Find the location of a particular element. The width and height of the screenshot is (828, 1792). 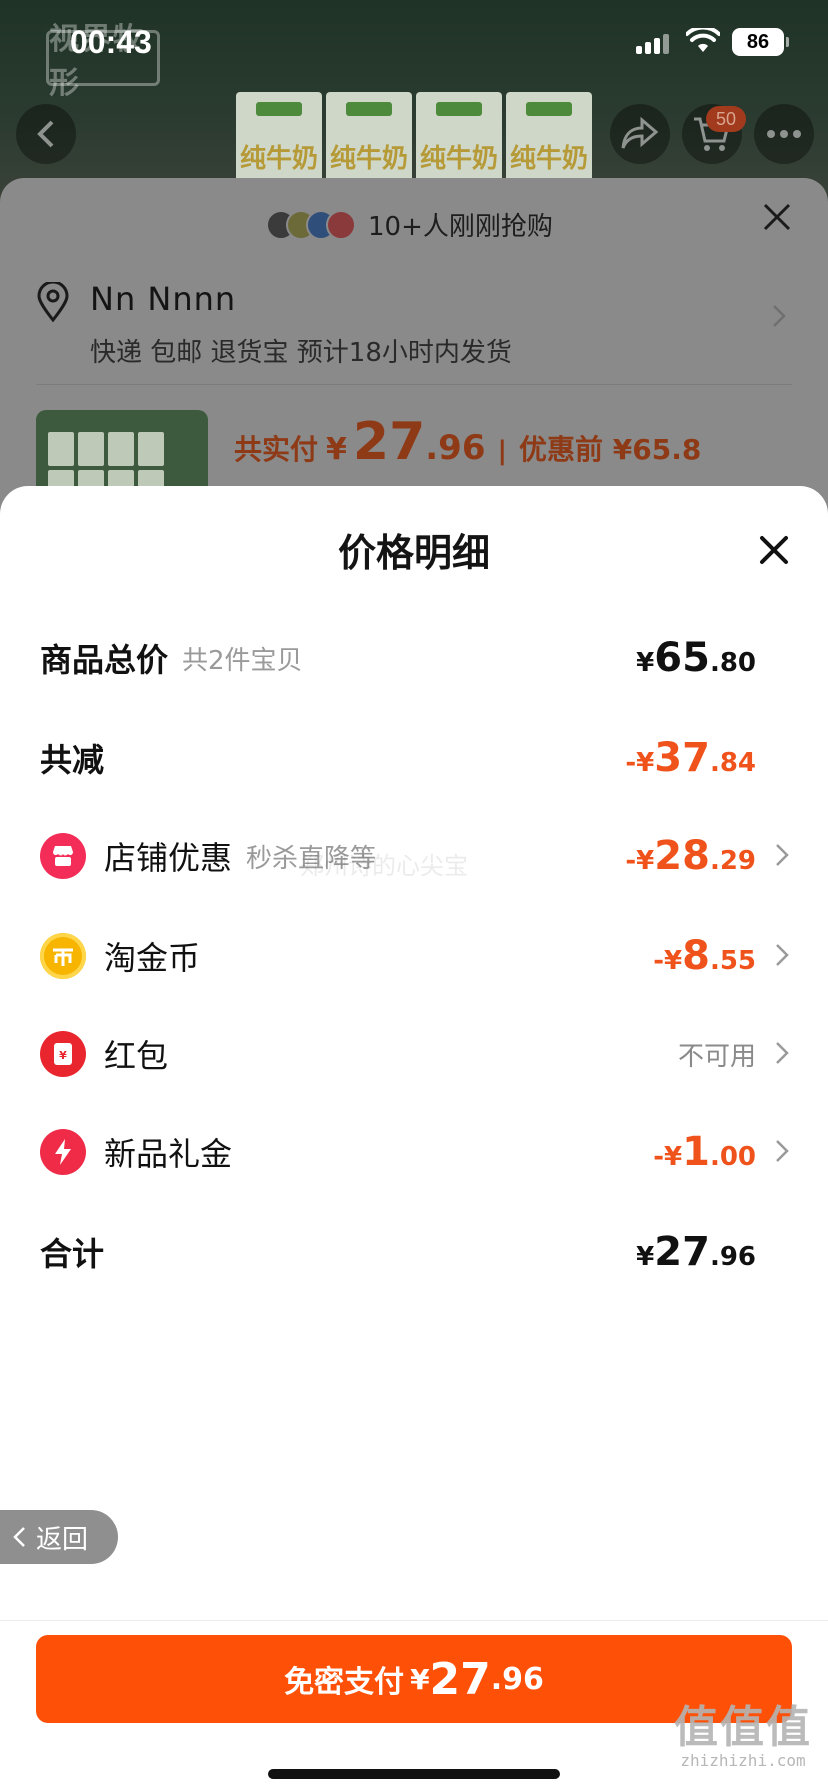

return-label: 返回 is located at coordinates (62, 1539).